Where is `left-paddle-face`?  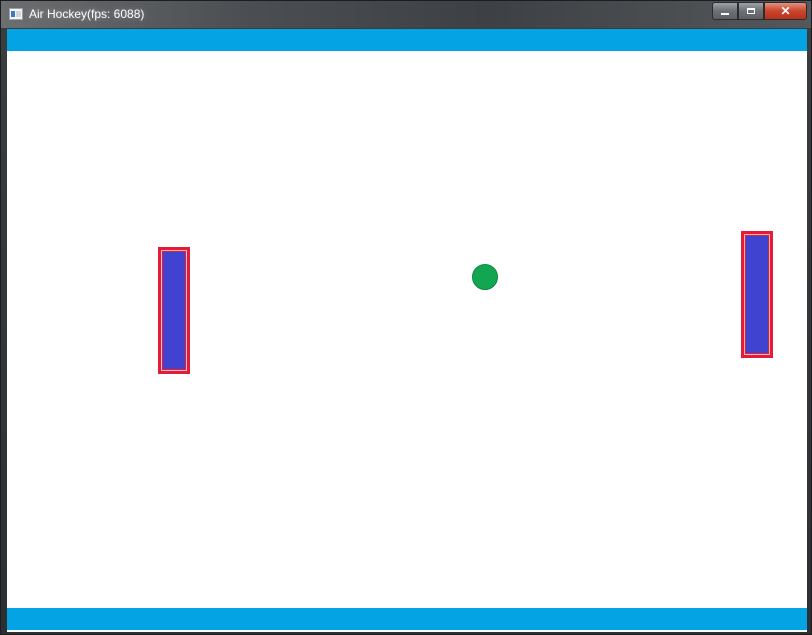
left-paddle-face is located at coordinates (174, 310).